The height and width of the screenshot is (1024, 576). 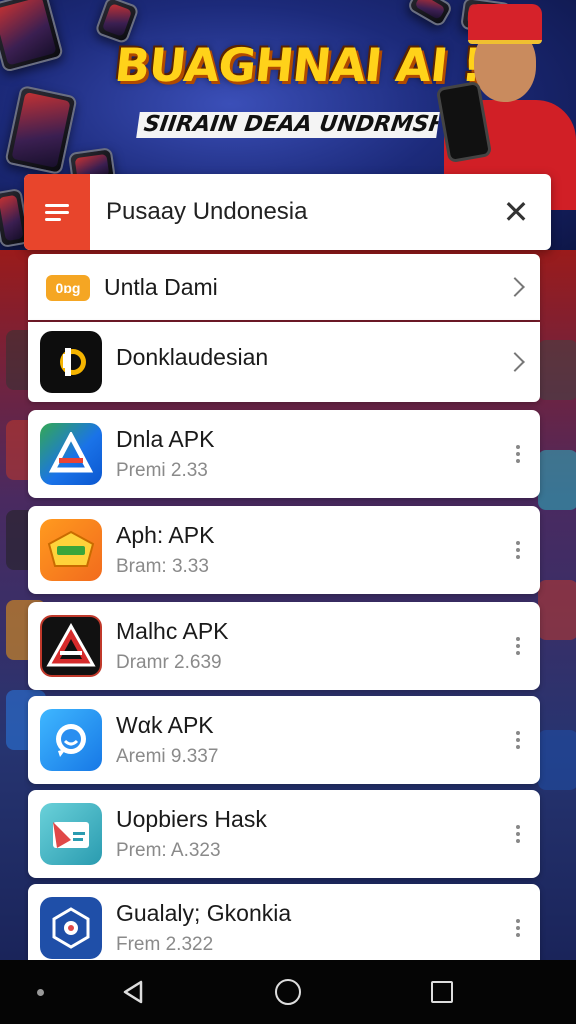 I want to click on system-navigation-bar, so click(x=288, y=992).